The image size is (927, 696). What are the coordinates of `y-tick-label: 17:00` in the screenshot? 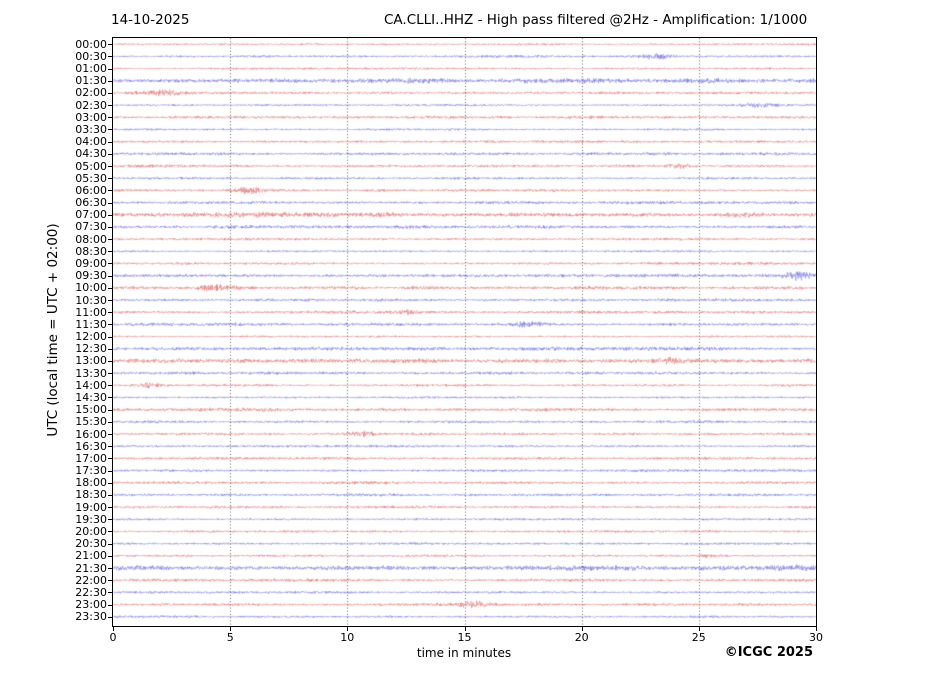 It's located at (91, 458).